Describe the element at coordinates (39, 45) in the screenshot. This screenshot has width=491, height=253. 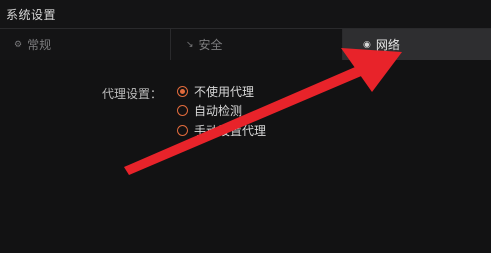
I see `tab-general-label: 常规` at that location.